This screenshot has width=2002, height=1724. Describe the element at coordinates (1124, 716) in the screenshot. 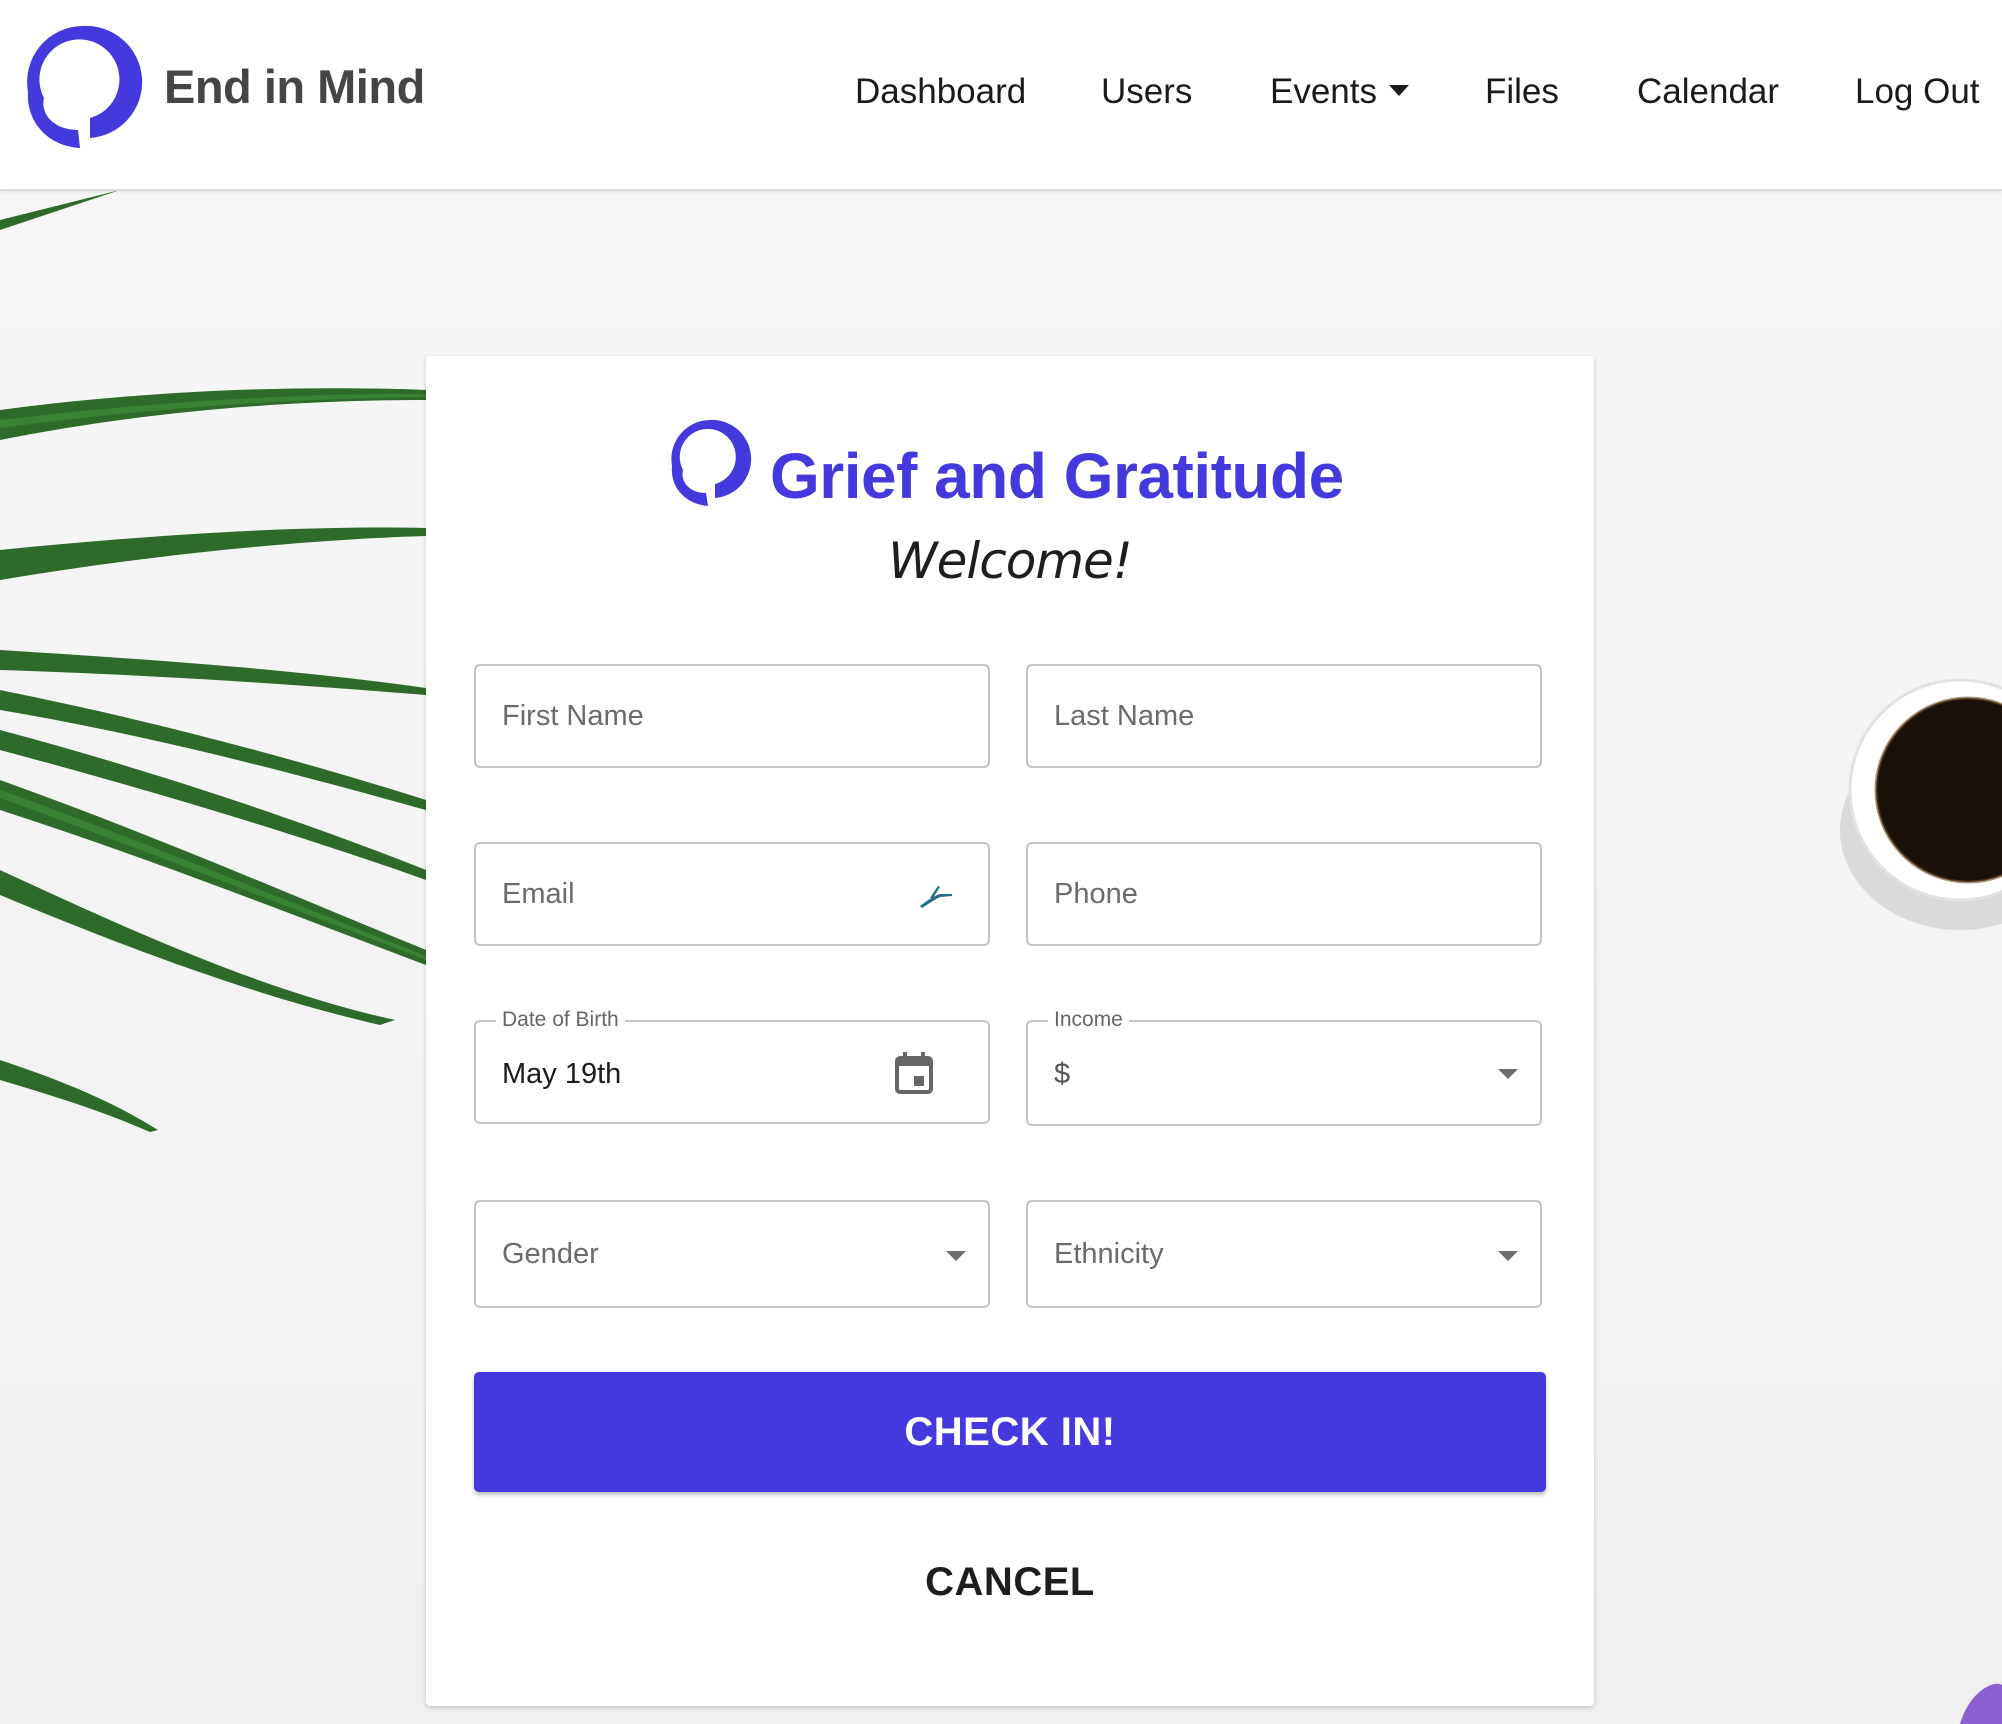

I see `last-name-placeholder: Last Name` at that location.